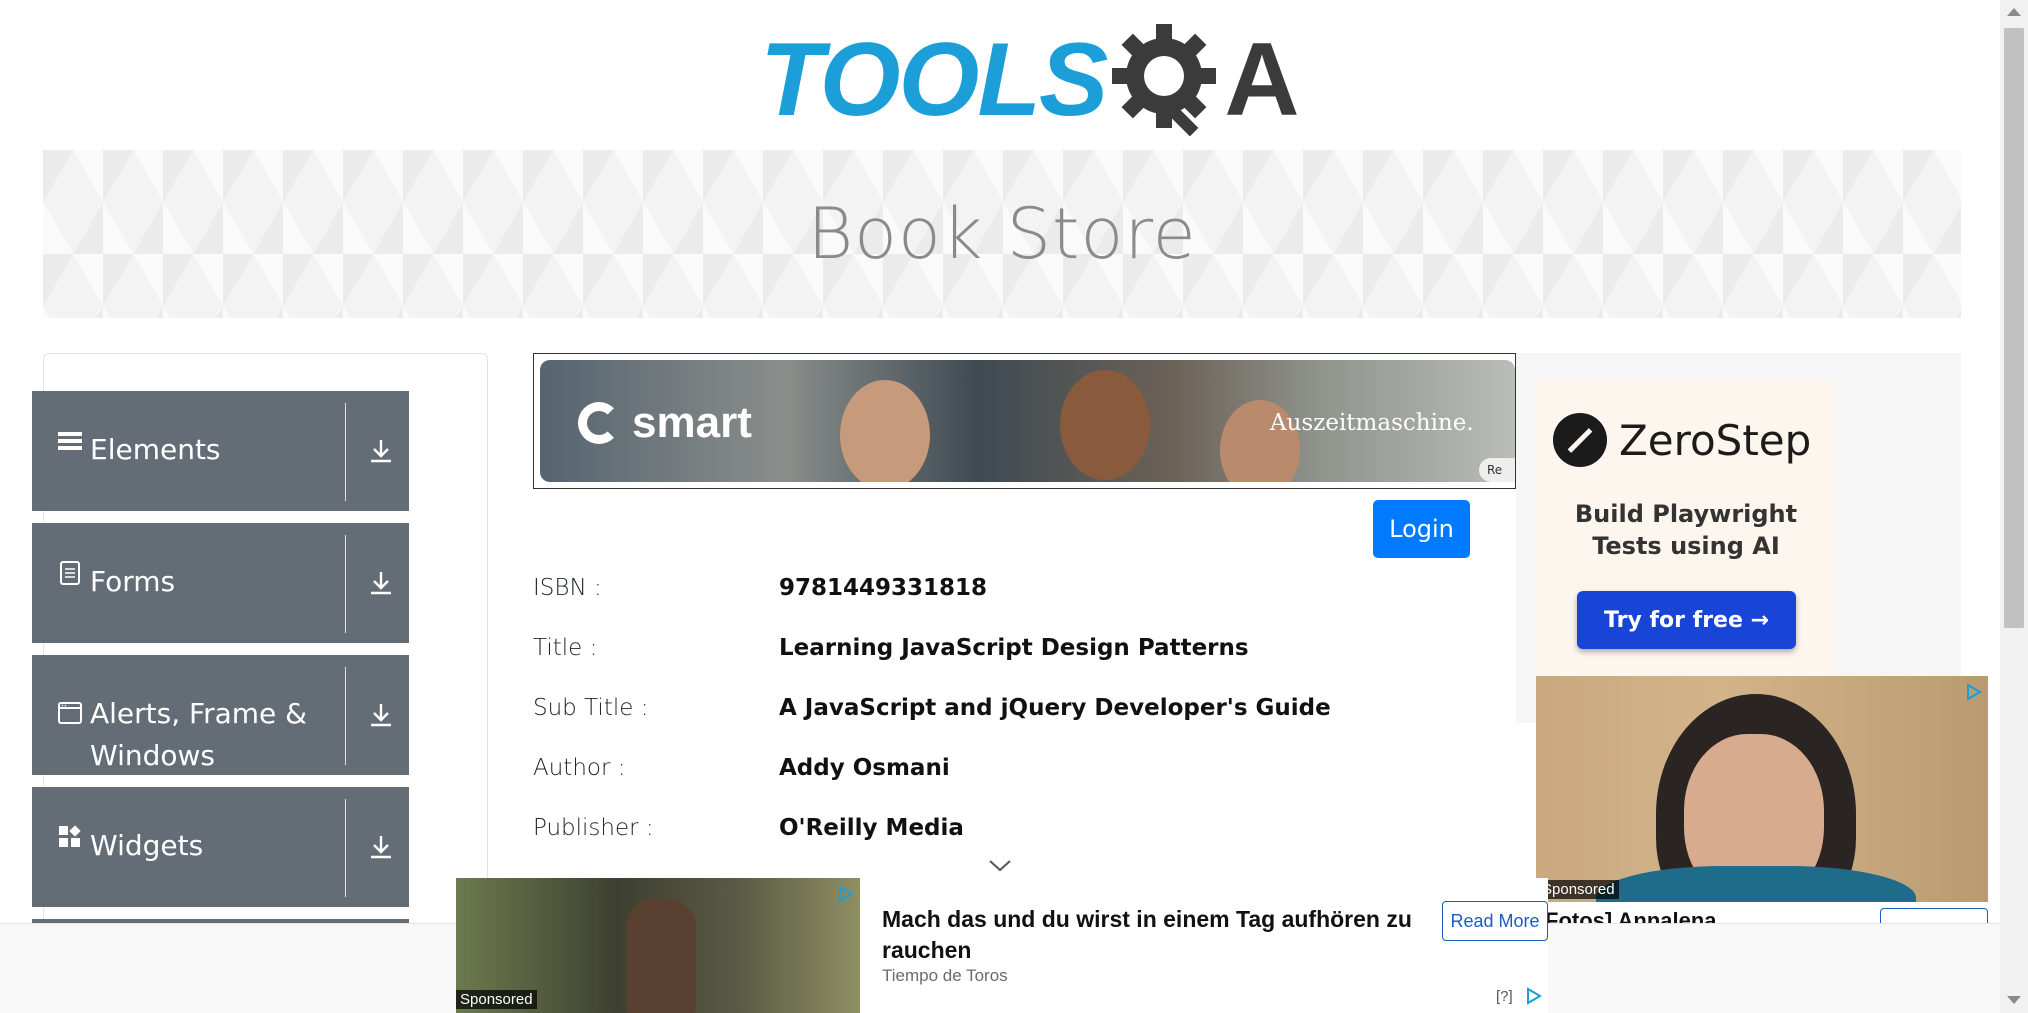 The image size is (2028, 1013). I want to click on page-title: Book Store, so click(1002, 234).